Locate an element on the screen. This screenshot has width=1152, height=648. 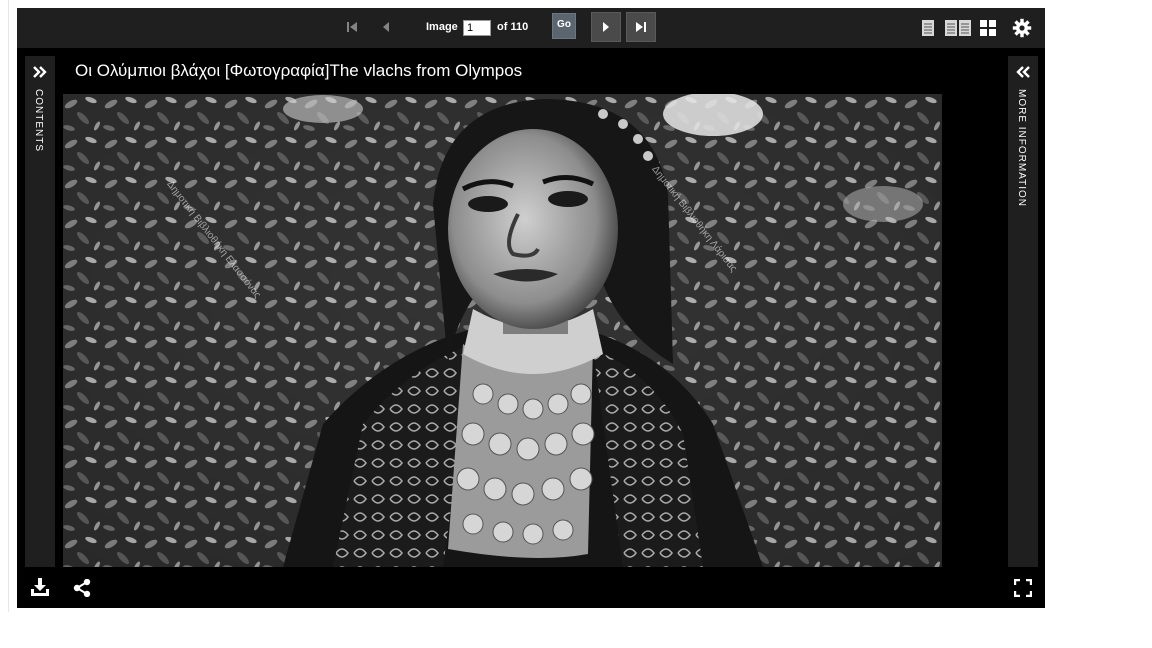
single-page-view-button is located at coordinates (928, 28).